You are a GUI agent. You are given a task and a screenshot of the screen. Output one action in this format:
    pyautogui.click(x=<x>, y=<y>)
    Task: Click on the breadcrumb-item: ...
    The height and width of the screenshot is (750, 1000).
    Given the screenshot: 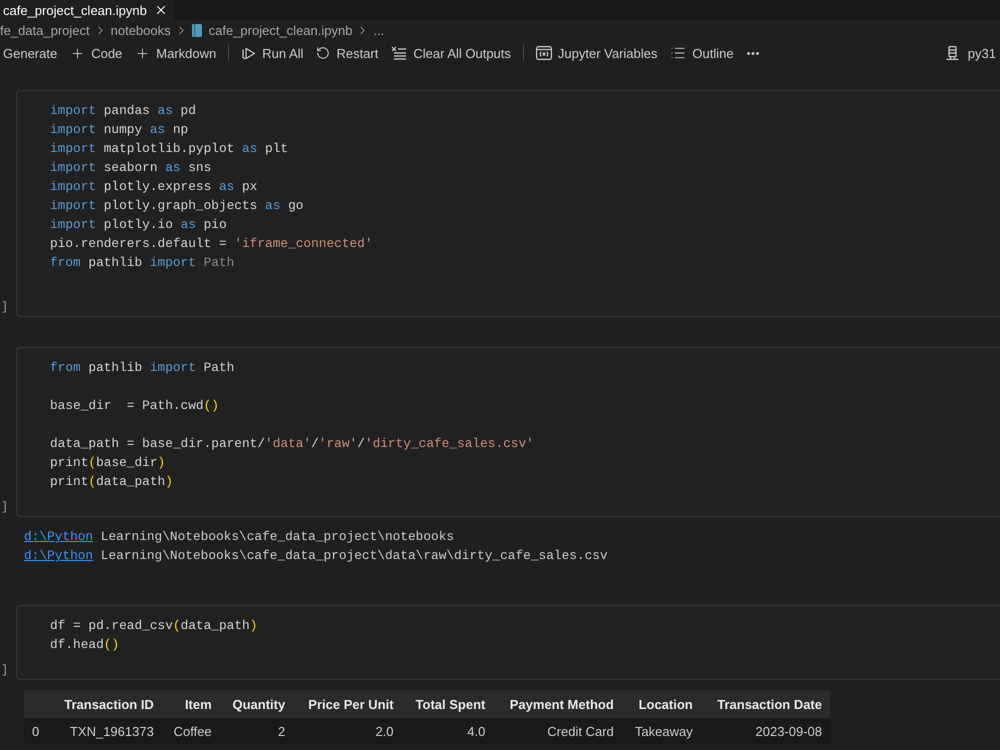 What is the action you would take?
    pyautogui.click(x=378, y=30)
    